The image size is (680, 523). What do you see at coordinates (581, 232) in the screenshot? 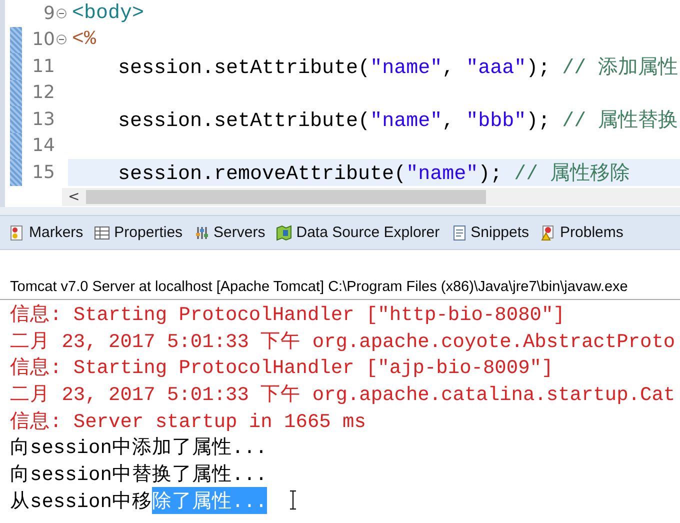
I see `view-tab: Problems` at bounding box center [581, 232].